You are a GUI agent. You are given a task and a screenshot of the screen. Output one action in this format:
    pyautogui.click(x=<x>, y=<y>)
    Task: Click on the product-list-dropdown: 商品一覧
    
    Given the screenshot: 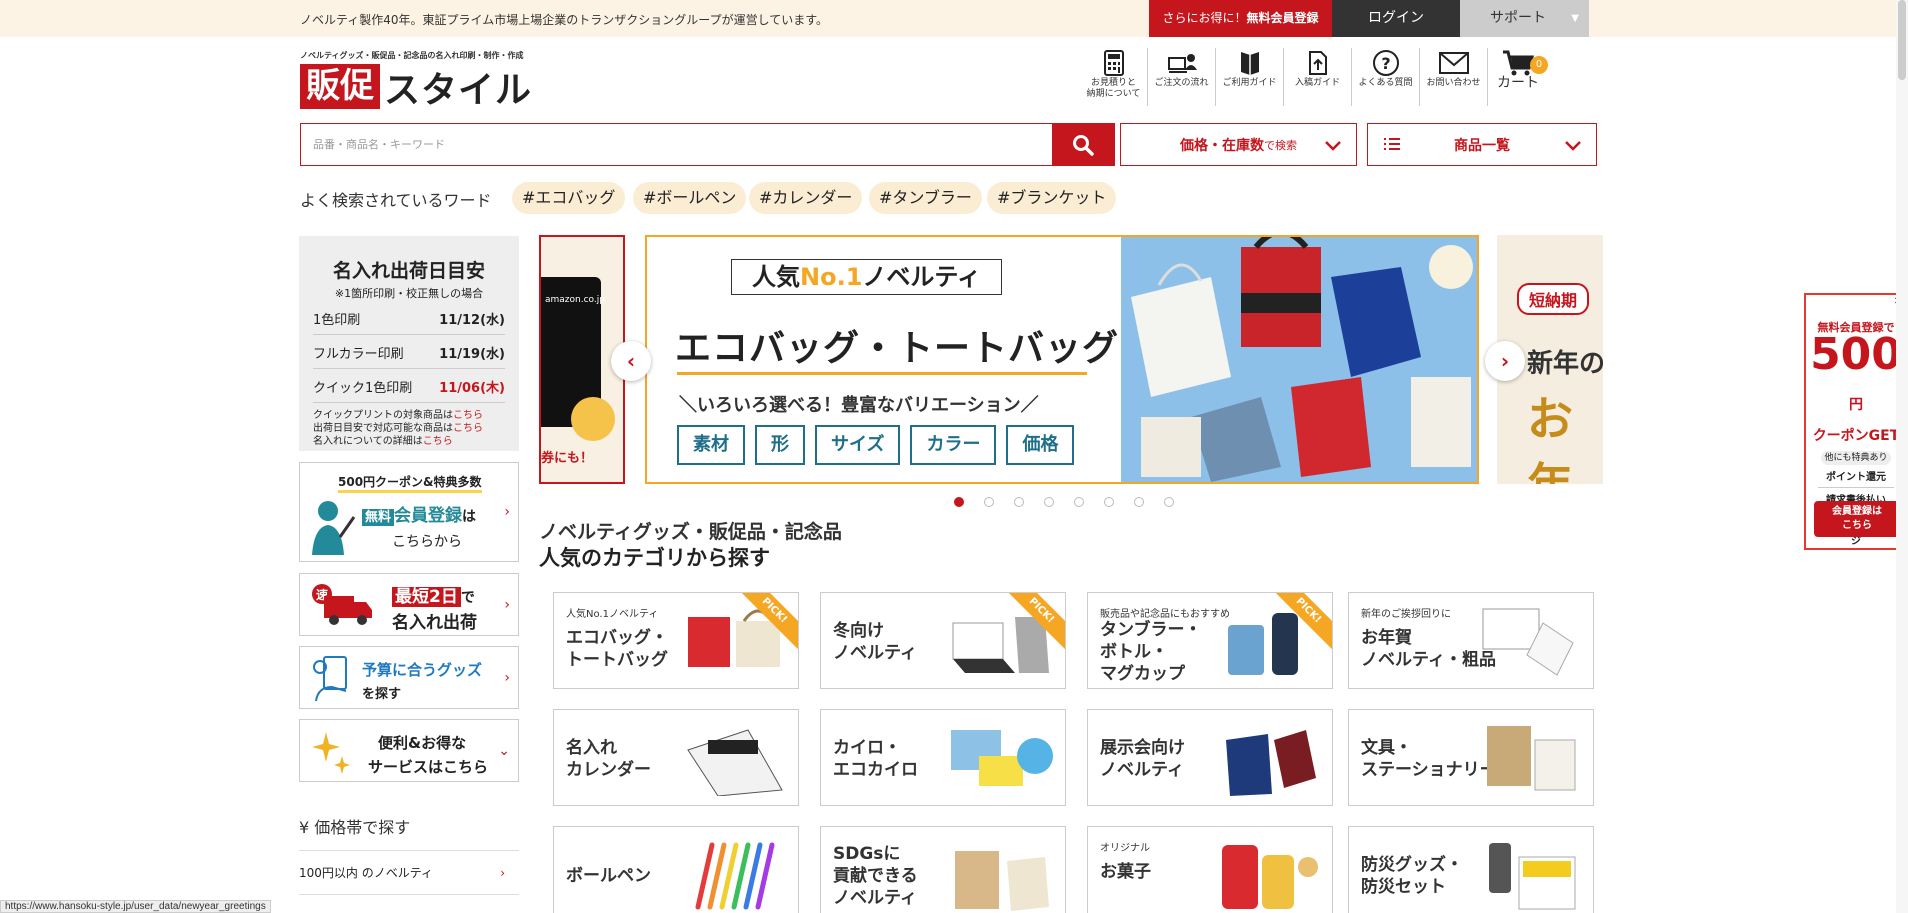 What is the action you would take?
    pyautogui.click(x=1482, y=144)
    